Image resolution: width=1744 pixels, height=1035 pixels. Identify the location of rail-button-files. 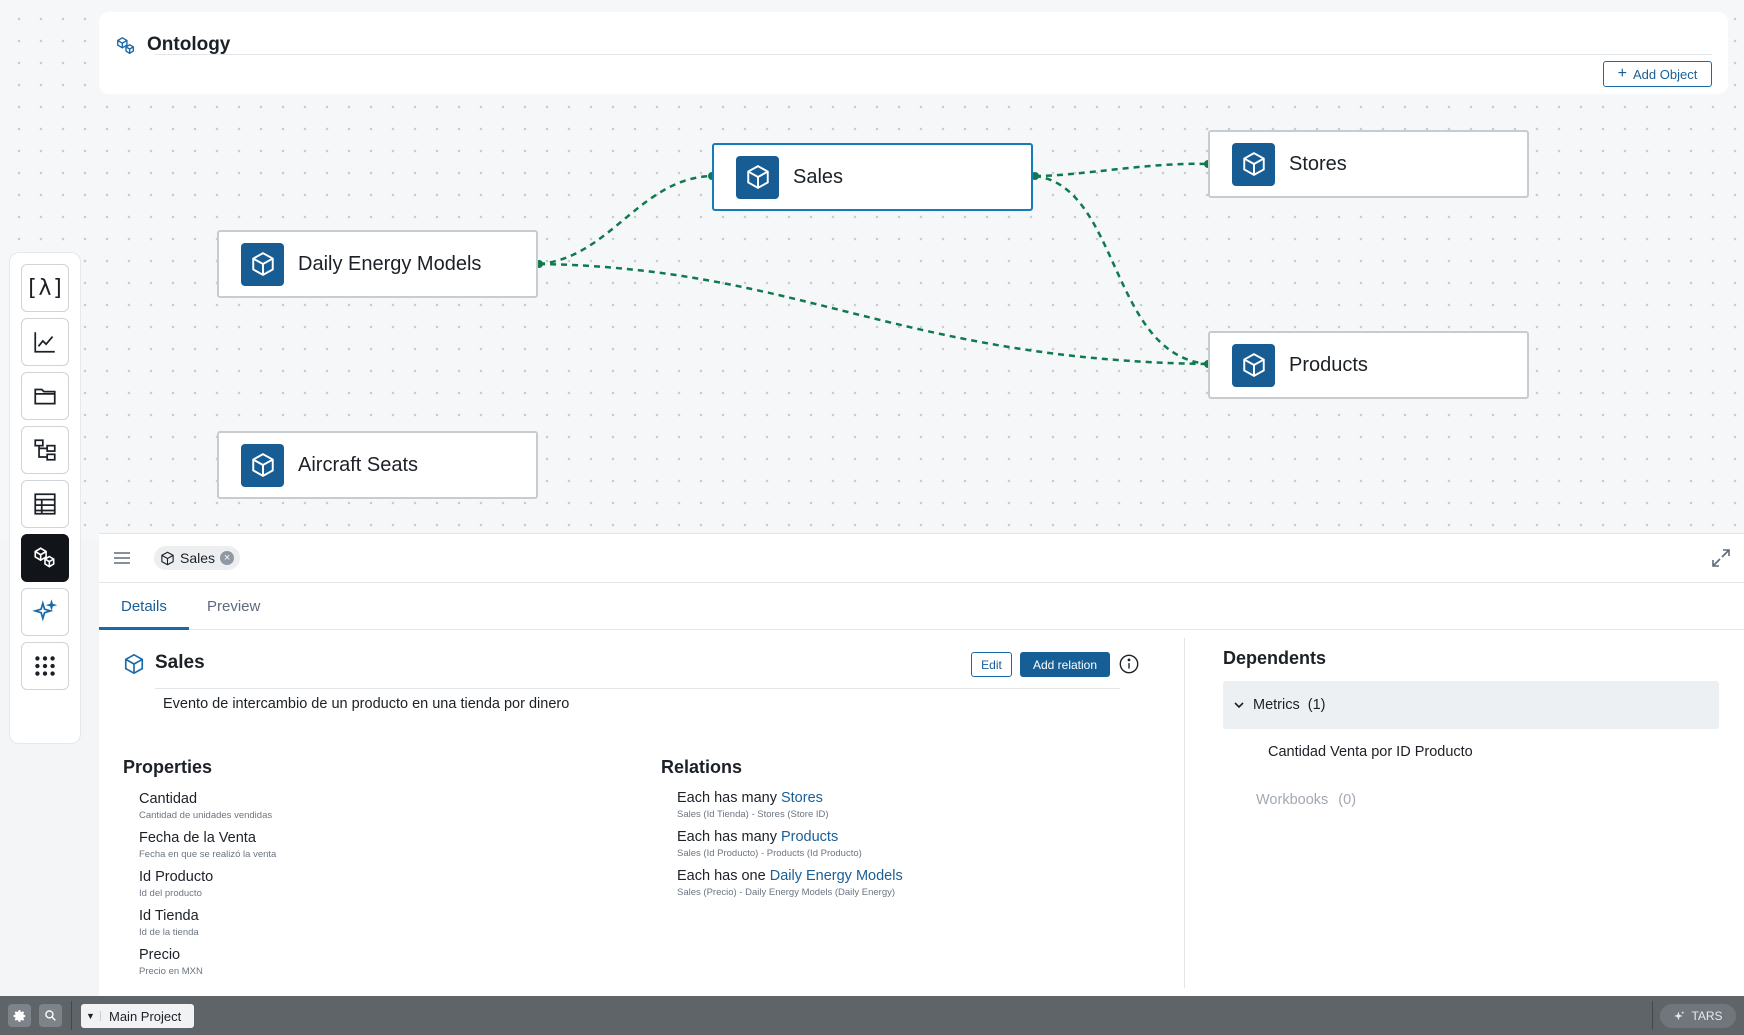
(45, 396).